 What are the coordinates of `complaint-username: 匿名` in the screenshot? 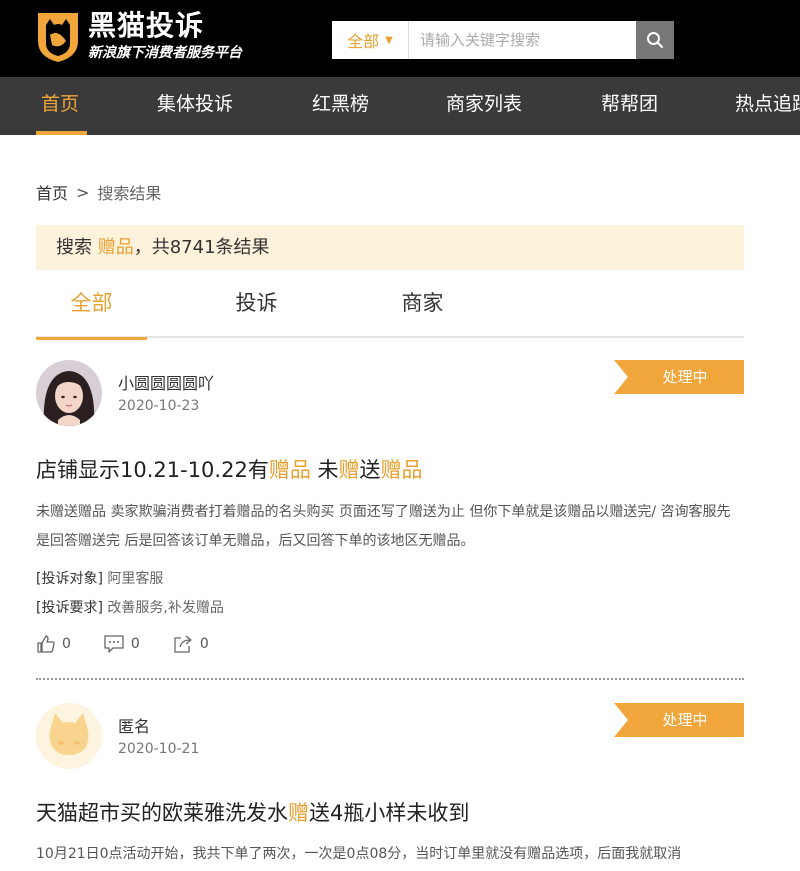 It's located at (134, 725).